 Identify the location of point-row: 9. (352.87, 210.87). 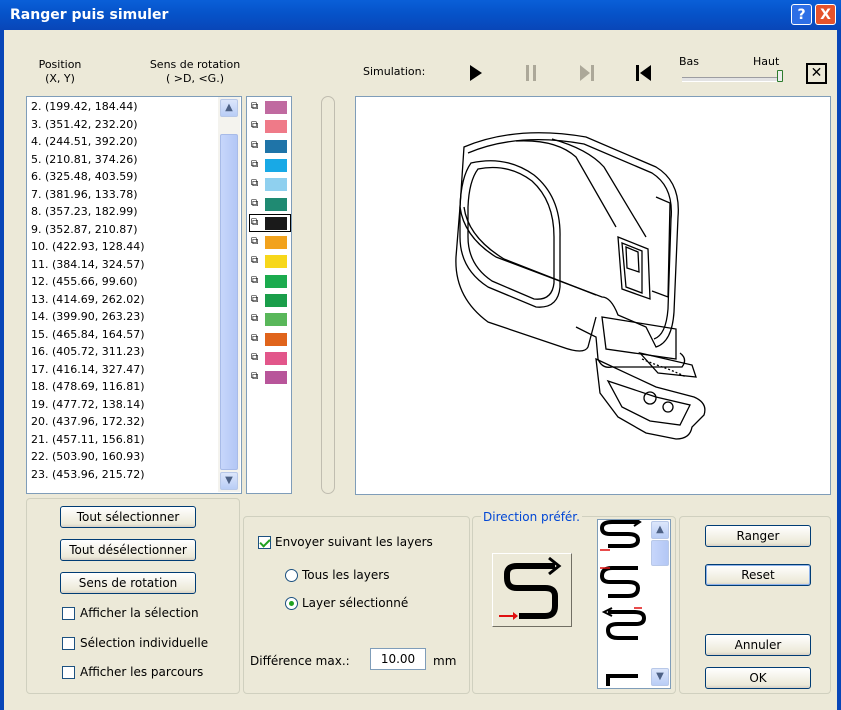
(84, 230).